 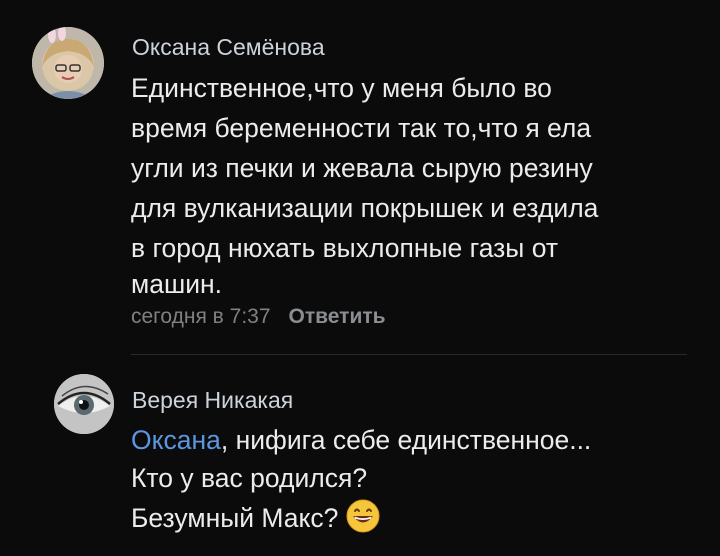 What do you see at coordinates (201, 316) in the screenshot?
I see `comment-timestamp: сегодня в 7:37` at bounding box center [201, 316].